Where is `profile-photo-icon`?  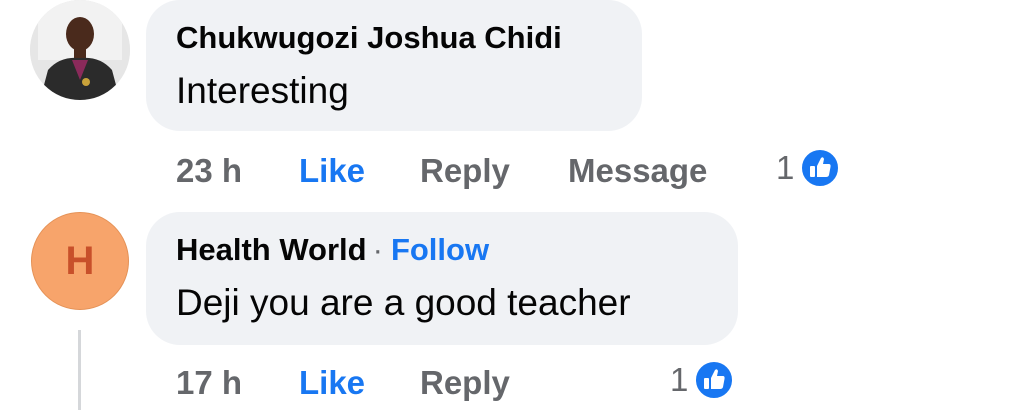
profile-photo-icon is located at coordinates (80, 50).